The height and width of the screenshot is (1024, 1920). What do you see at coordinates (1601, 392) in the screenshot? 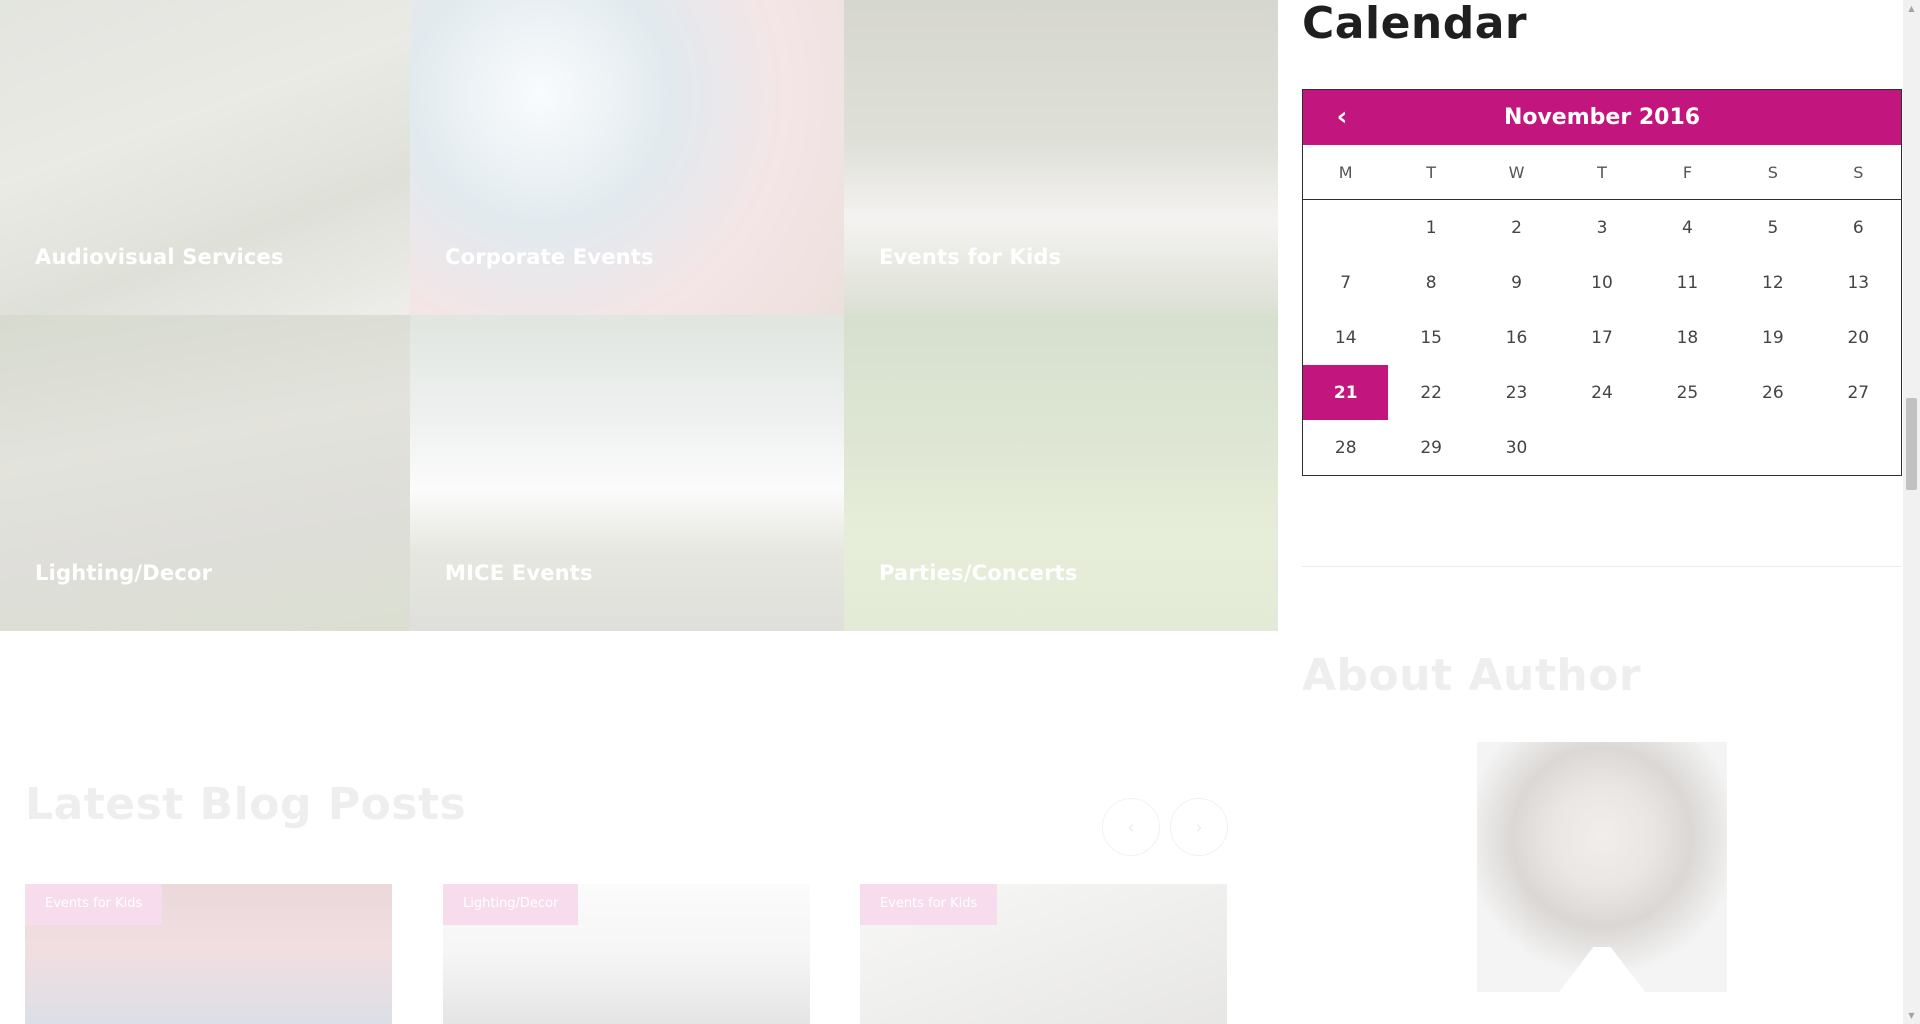
I see `calendar-day: 24` at bounding box center [1601, 392].